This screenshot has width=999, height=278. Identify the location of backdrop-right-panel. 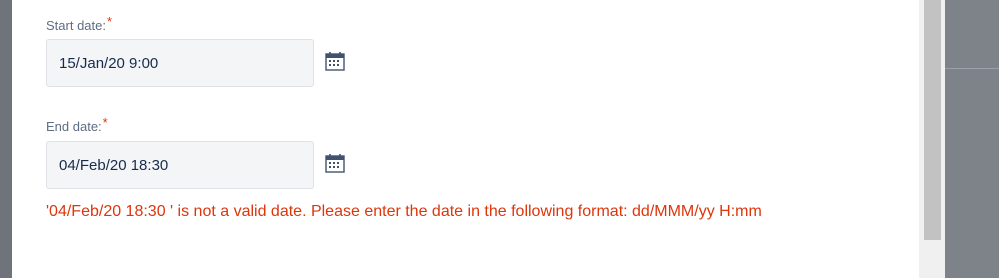
(972, 139).